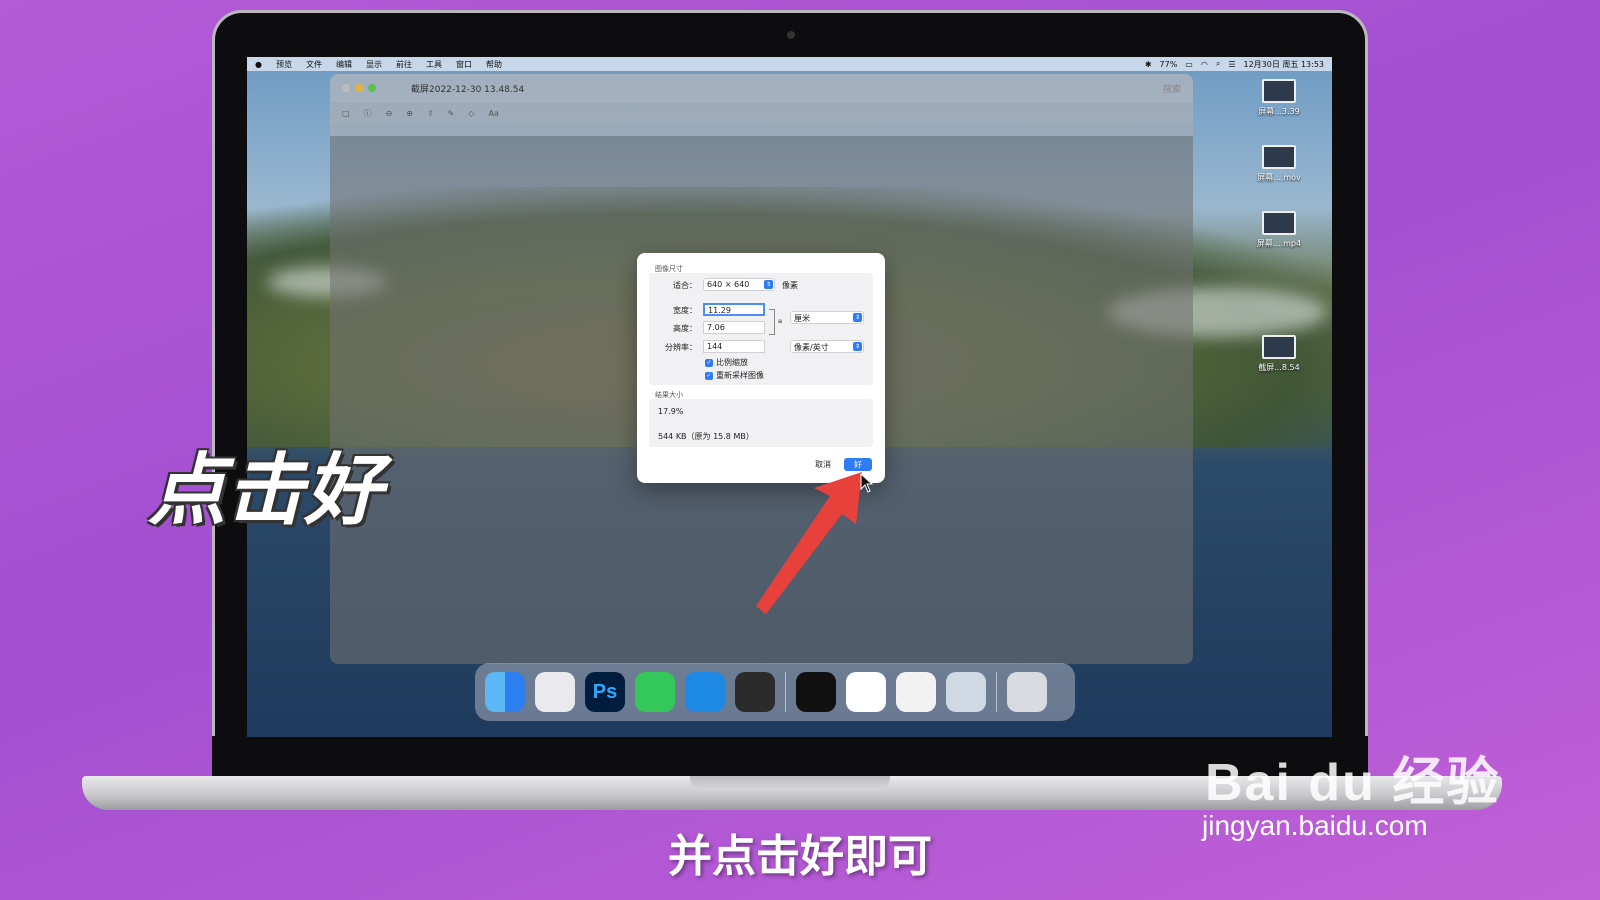 The image size is (1600, 900). I want to click on red-arrow-icon, so click(809, 543).